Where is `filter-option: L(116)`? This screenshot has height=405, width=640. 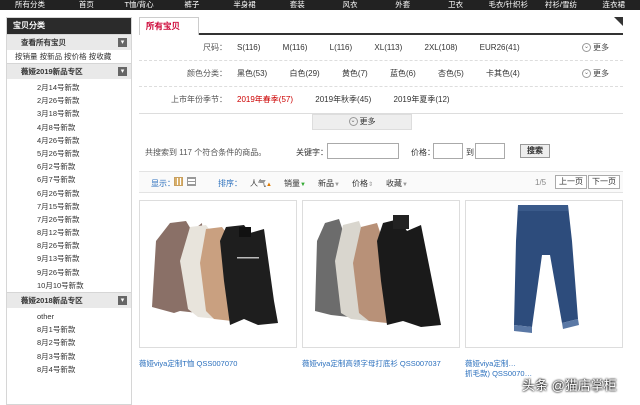
filter-option: L(116) is located at coordinates (341, 48).